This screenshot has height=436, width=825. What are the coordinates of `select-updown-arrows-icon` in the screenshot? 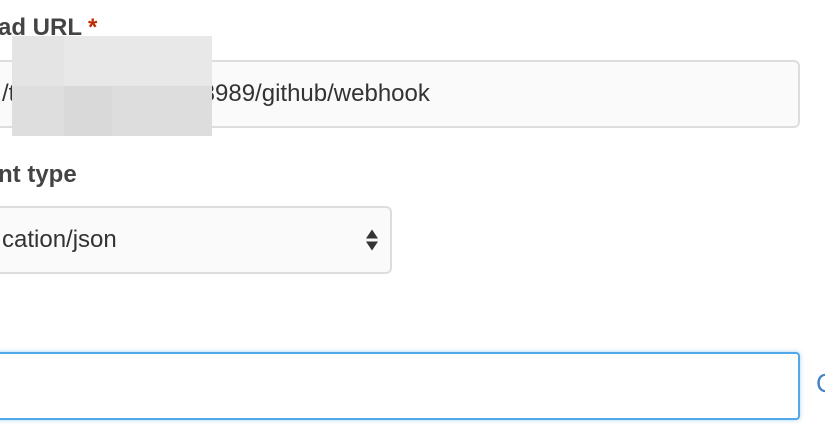 It's located at (372, 240).